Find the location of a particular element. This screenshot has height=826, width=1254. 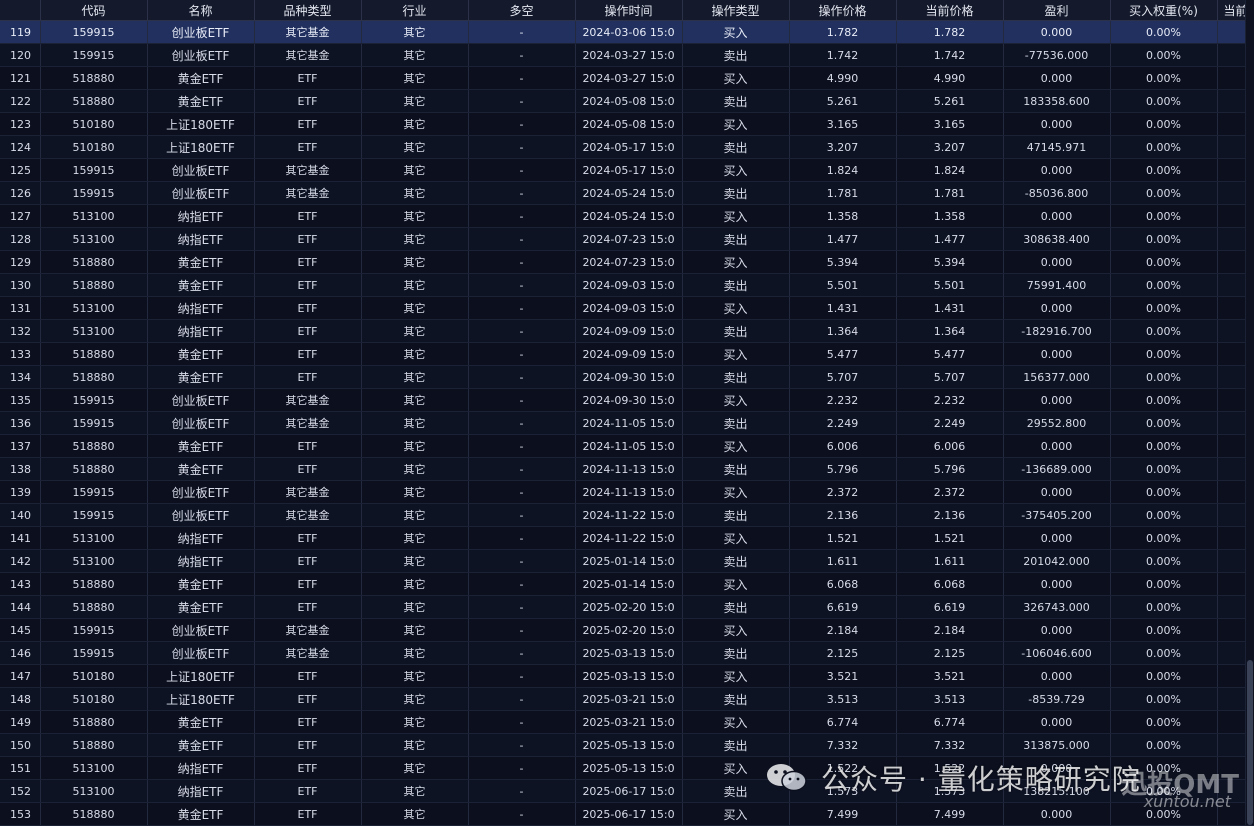

cell-current-price: 7.332 is located at coordinates (950, 745).